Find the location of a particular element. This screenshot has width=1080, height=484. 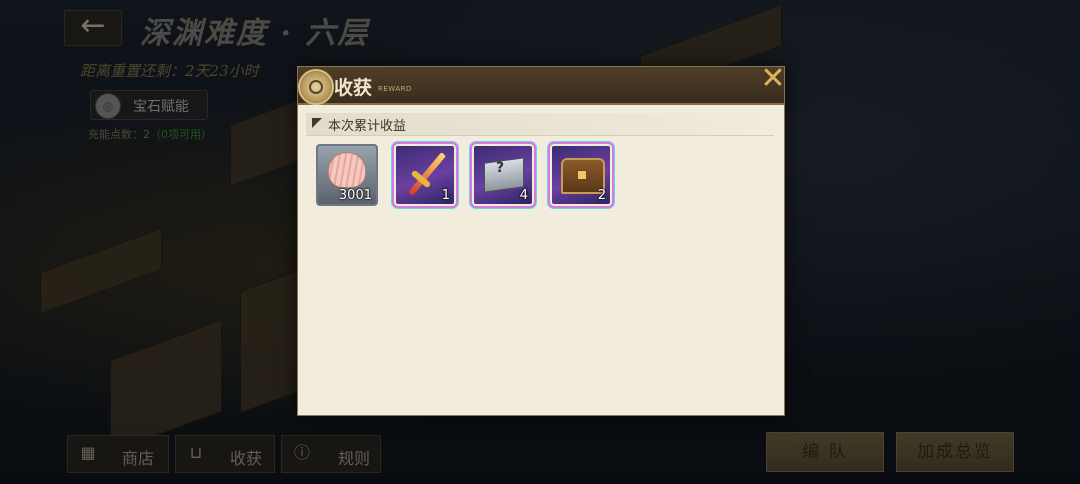

question-mark-icon: ? is located at coordinates (500, 168).